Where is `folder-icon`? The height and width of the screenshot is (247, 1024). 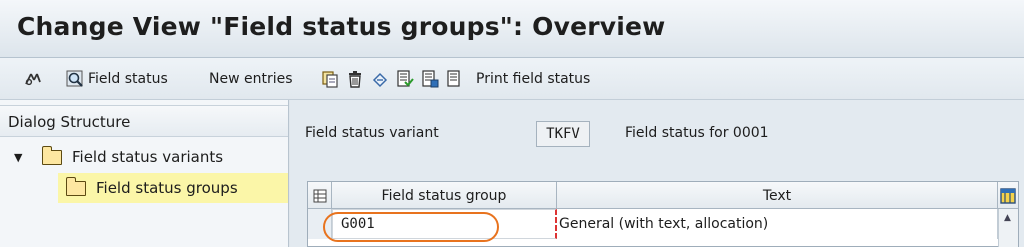 folder-icon is located at coordinates (51, 155).